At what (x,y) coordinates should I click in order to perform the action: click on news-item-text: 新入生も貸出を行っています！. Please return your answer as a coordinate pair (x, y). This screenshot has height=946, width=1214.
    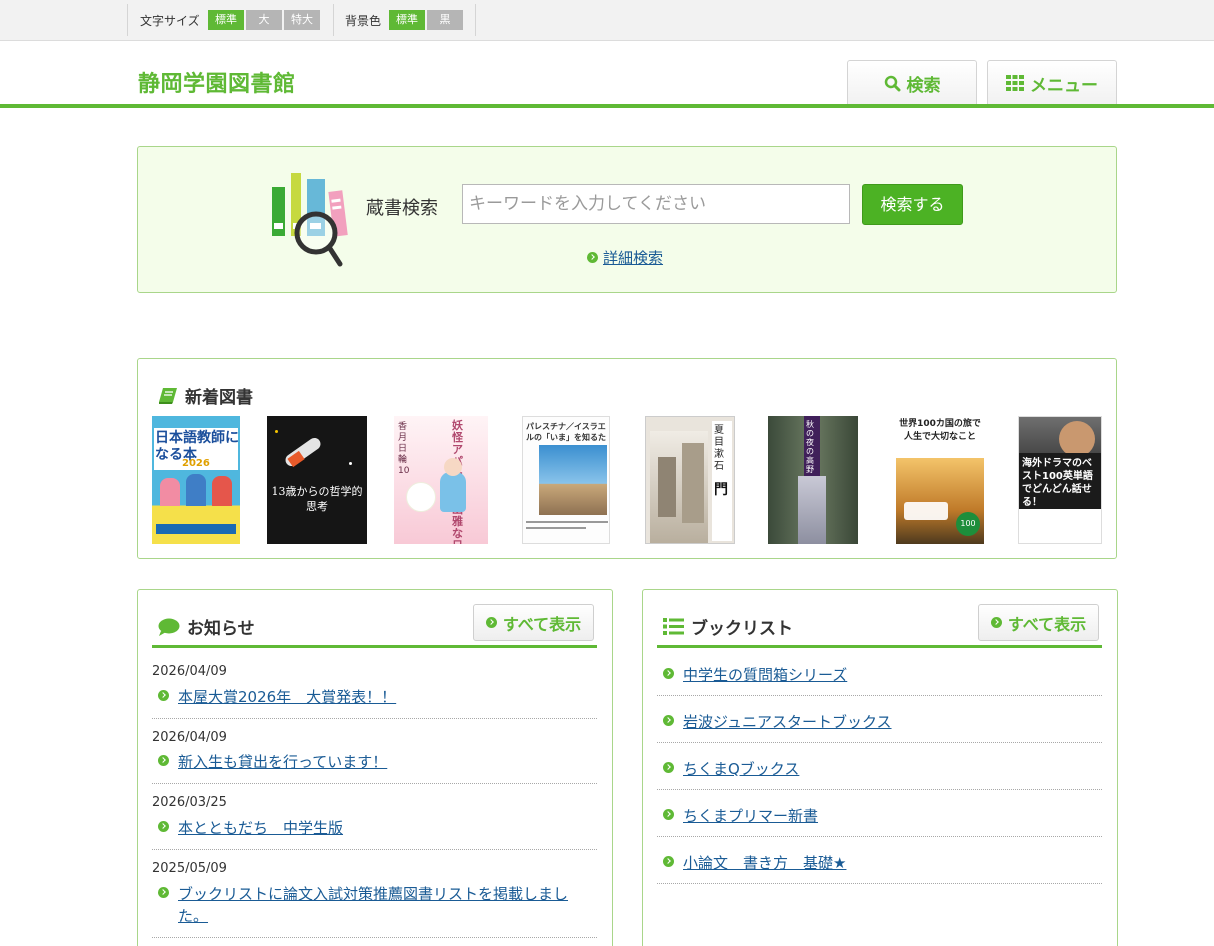
    Looking at the image, I should click on (283, 762).